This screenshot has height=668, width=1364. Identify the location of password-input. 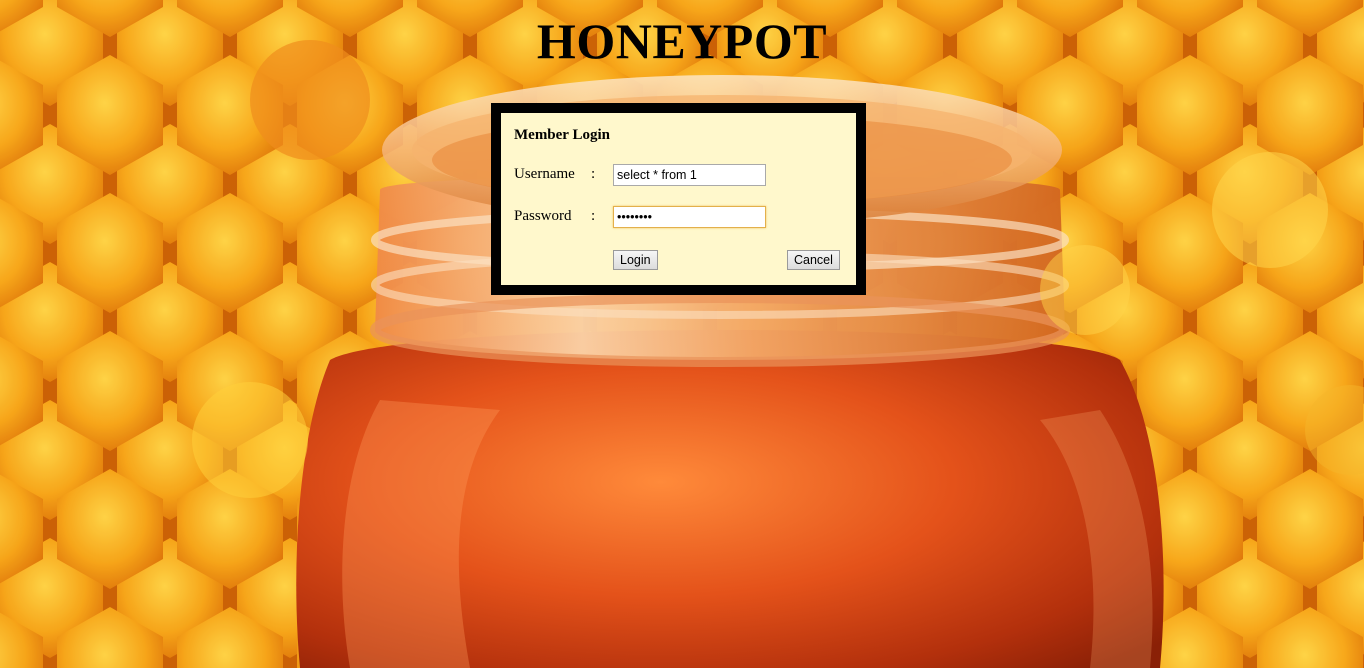
(689, 217).